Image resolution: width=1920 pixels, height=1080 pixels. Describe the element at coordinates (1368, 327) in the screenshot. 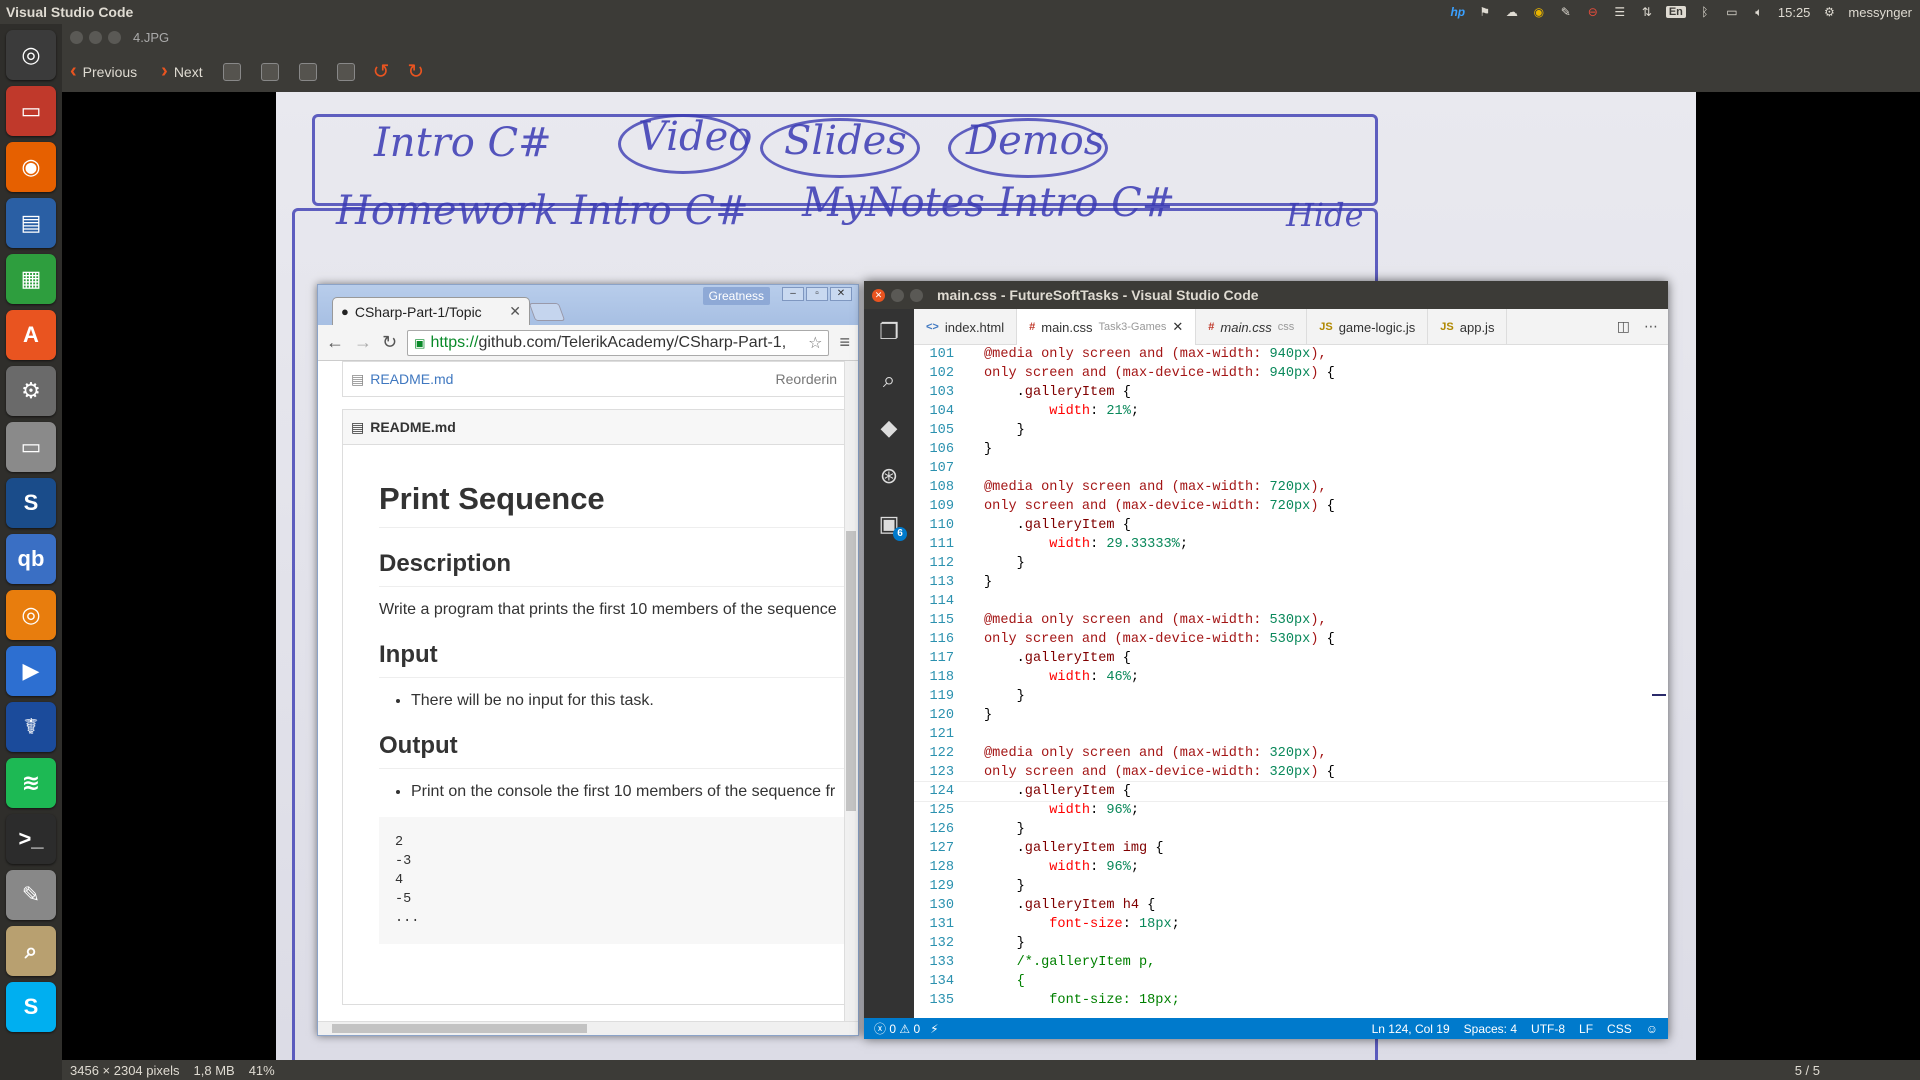

I see `editor-tab: JS game-logic.js` at that location.